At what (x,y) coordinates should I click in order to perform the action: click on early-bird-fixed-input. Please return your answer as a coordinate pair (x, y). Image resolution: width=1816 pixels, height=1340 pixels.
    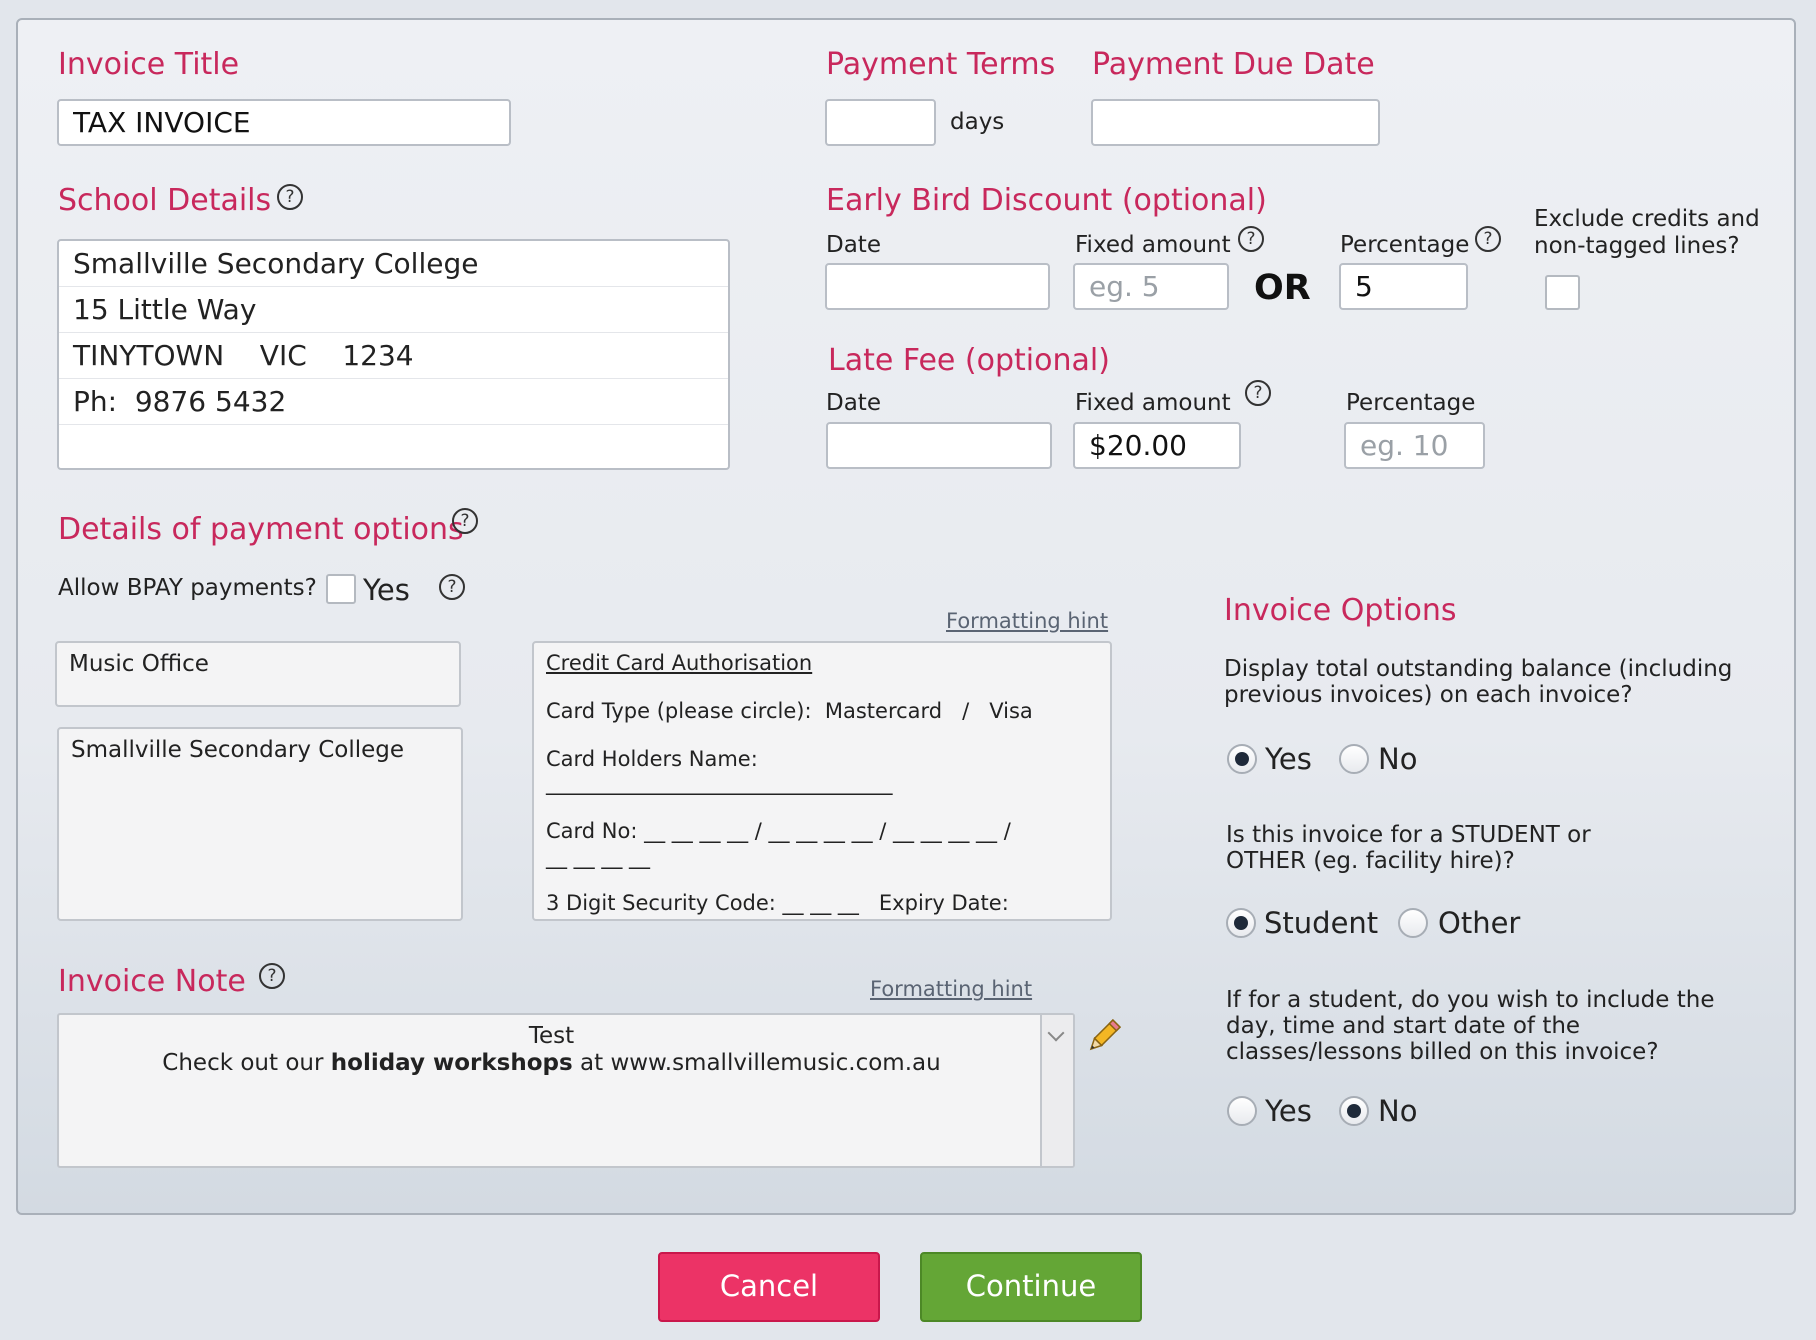
    Looking at the image, I should click on (1151, 286).